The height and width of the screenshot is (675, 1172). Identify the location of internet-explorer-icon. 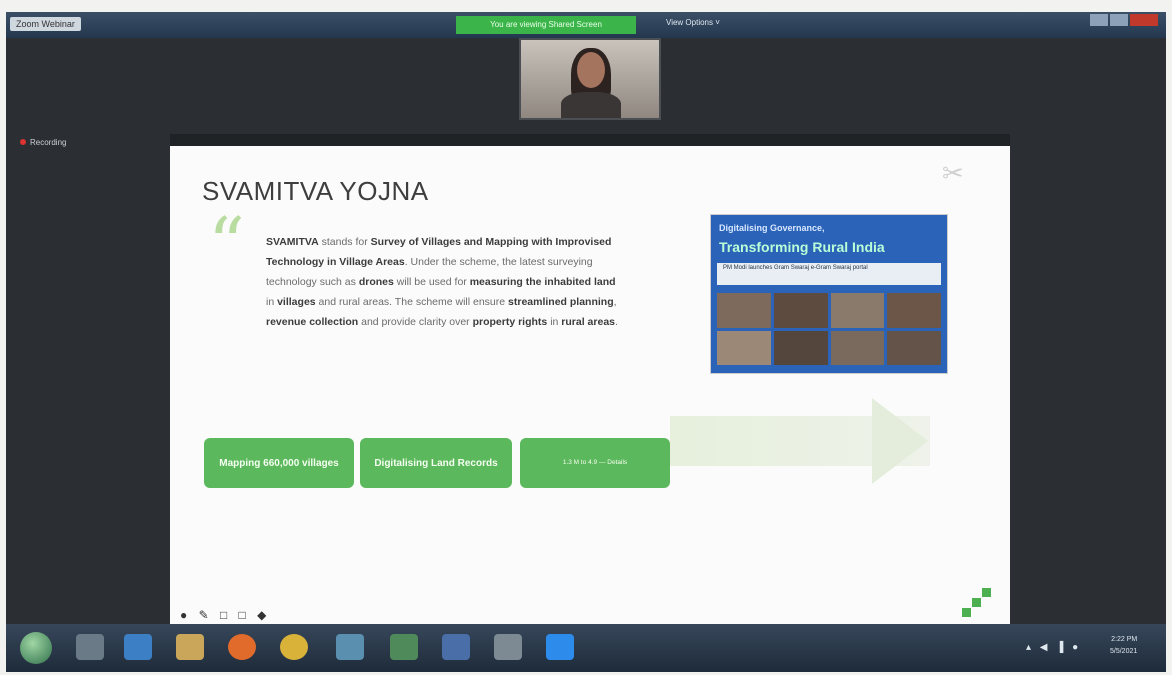
(138, 647).